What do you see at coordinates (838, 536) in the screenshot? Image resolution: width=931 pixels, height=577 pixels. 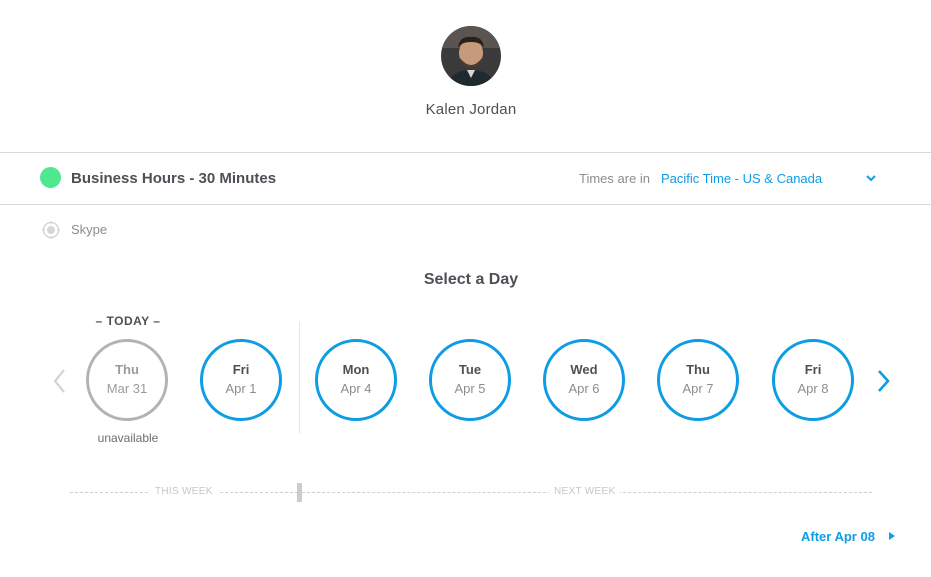 I see `after-date-link: After Apr 08` at bounding box center [838, 536].